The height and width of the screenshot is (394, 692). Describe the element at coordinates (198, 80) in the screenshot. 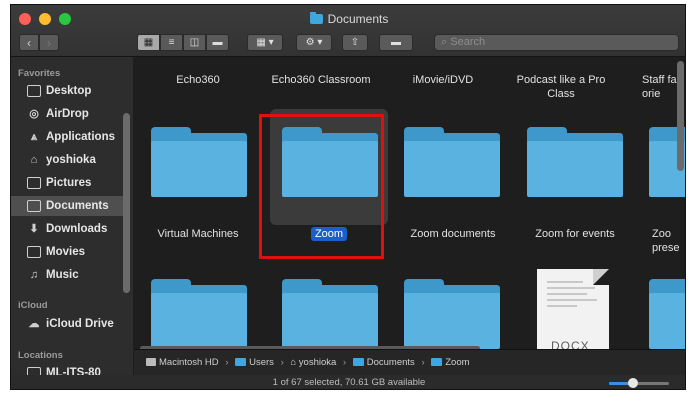

I see `file-label: Echo360` at that location.